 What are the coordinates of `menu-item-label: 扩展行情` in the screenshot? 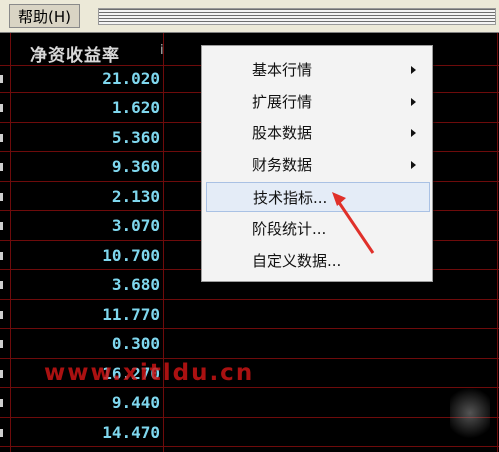 It's located at (282, 102).